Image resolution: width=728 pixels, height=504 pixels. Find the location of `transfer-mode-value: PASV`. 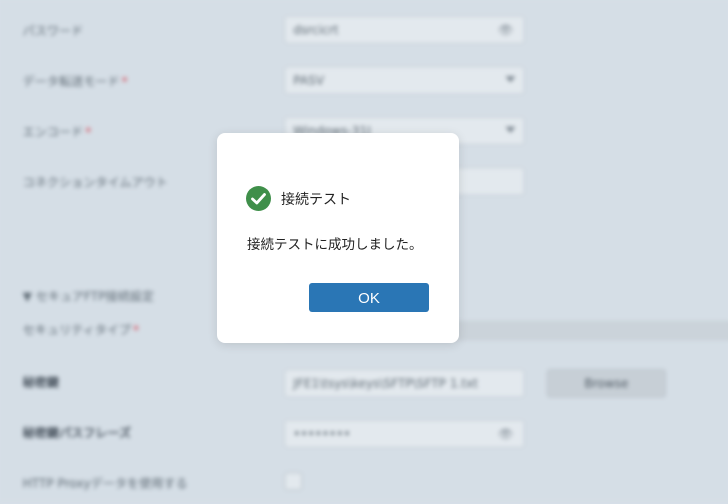

transfer-mode-value: PASV is located at coordinates (309, 80).